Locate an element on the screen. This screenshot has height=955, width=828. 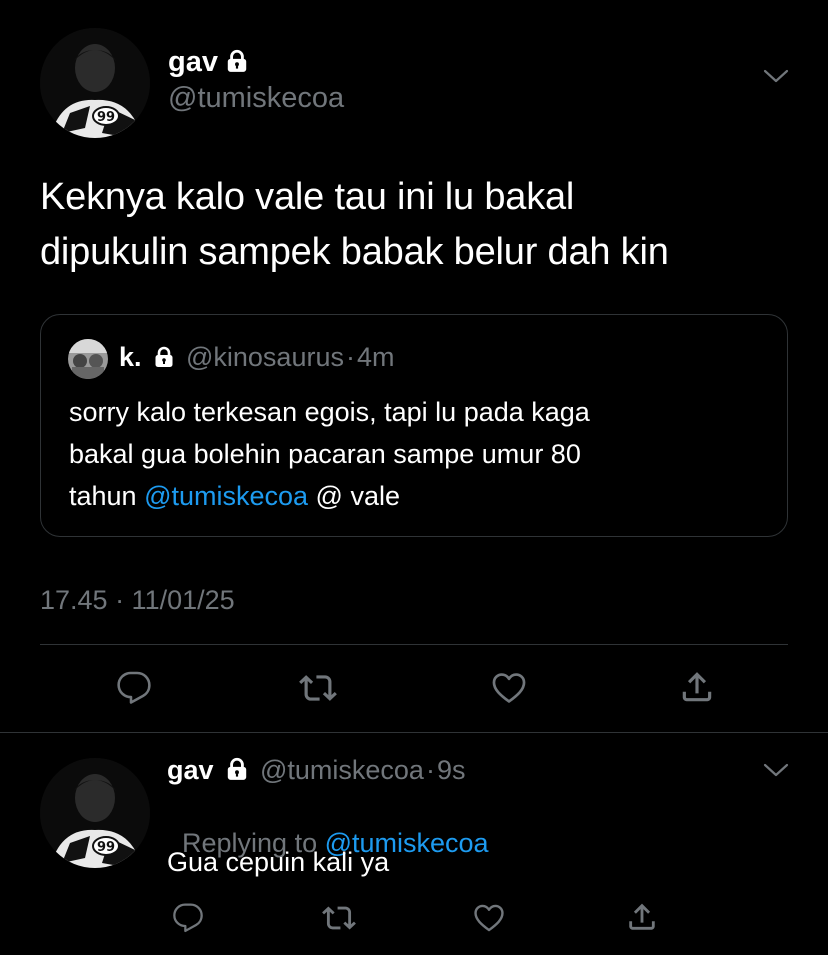
author-handle: @tumiskecoa is located at coordinates (256, 98).